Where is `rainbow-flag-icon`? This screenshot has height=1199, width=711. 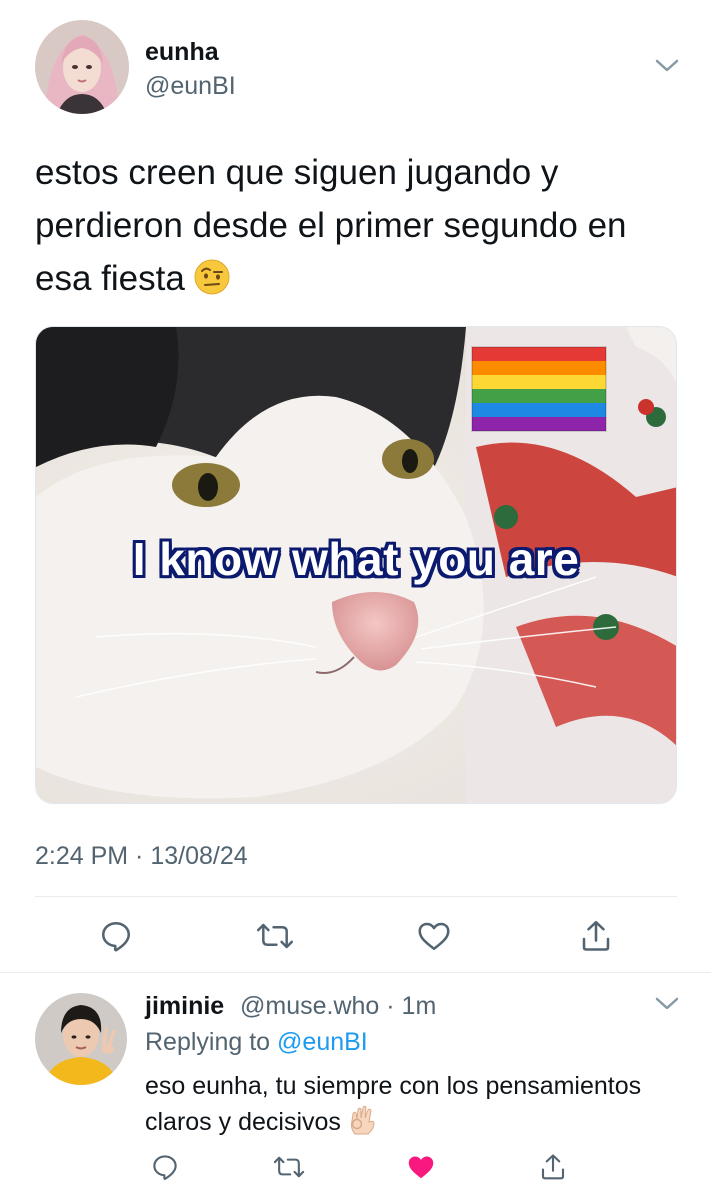
rainbow-flag-icon is located at coordinates (539, 389).